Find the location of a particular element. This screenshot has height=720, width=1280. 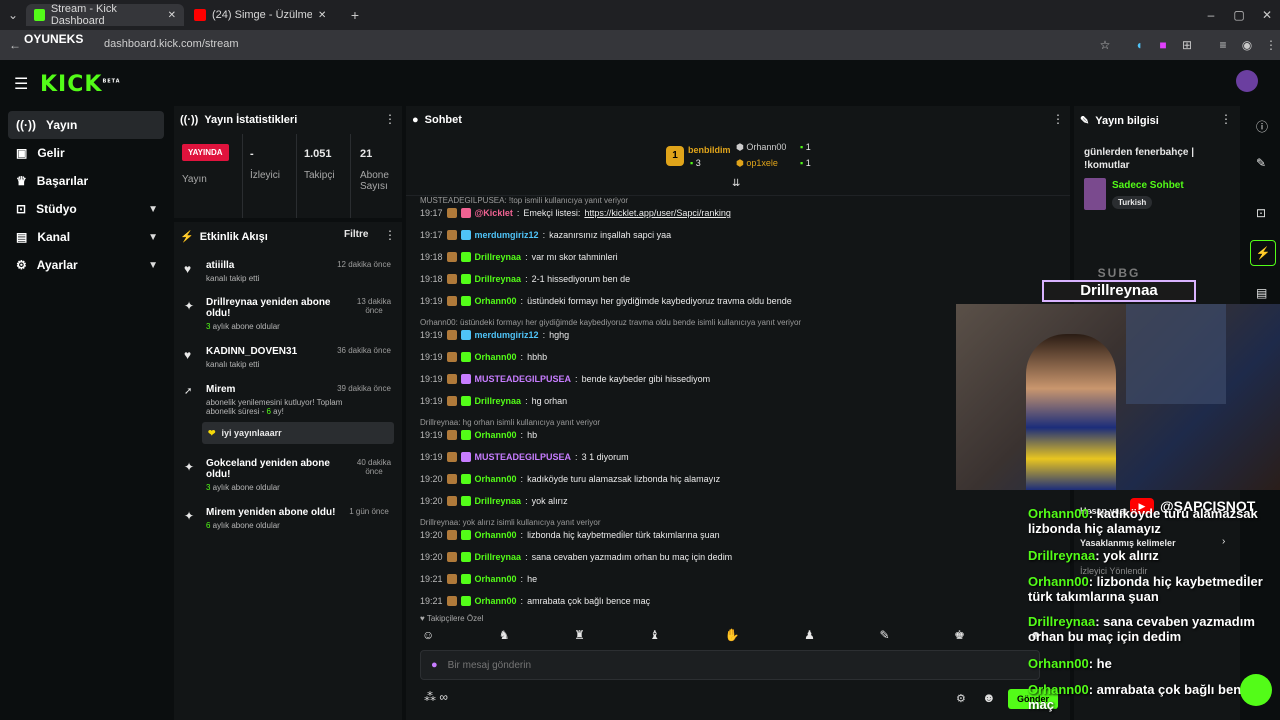

emote-icon: ♞ is located at coordinates (504, 637).